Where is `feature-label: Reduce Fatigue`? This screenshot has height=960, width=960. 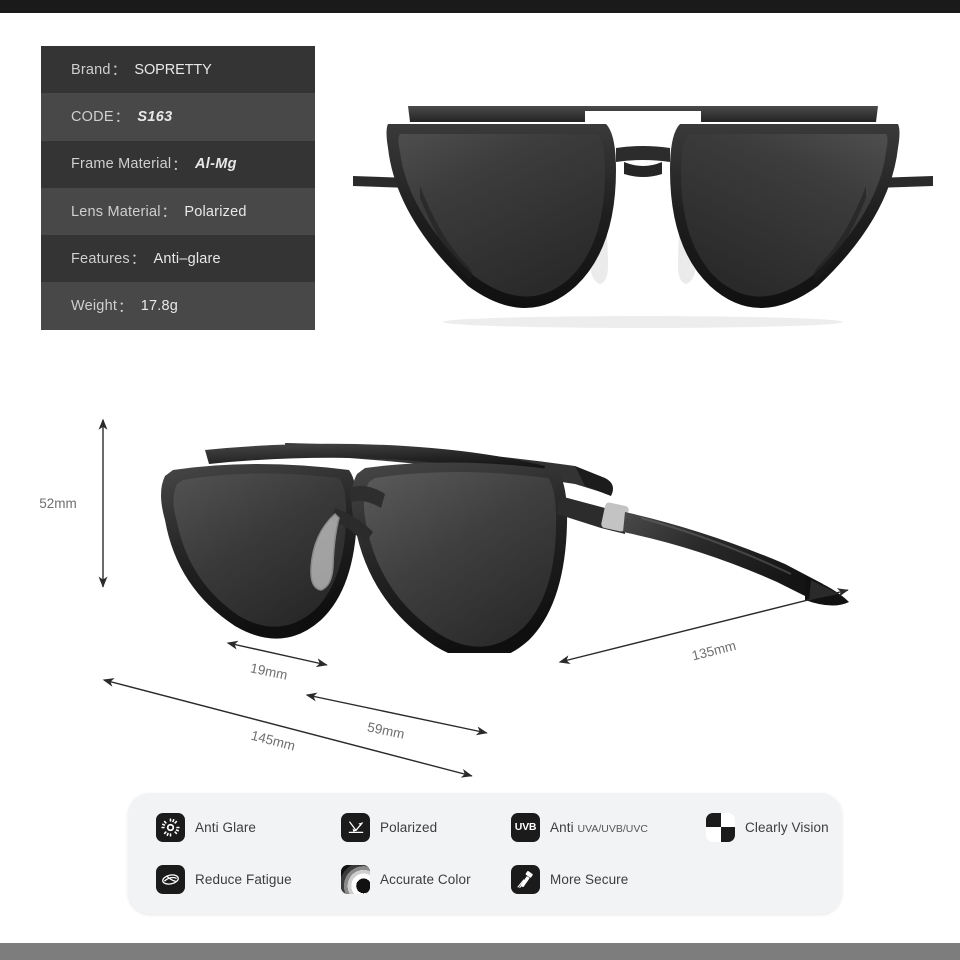 feature-label: Reduce Fatigue is located at coordinates (243, 880).